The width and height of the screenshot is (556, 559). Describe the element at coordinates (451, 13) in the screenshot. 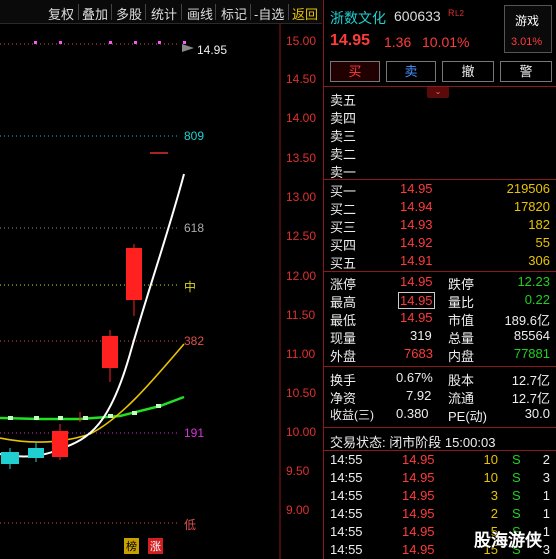

I see `r-tag: R` at that location.